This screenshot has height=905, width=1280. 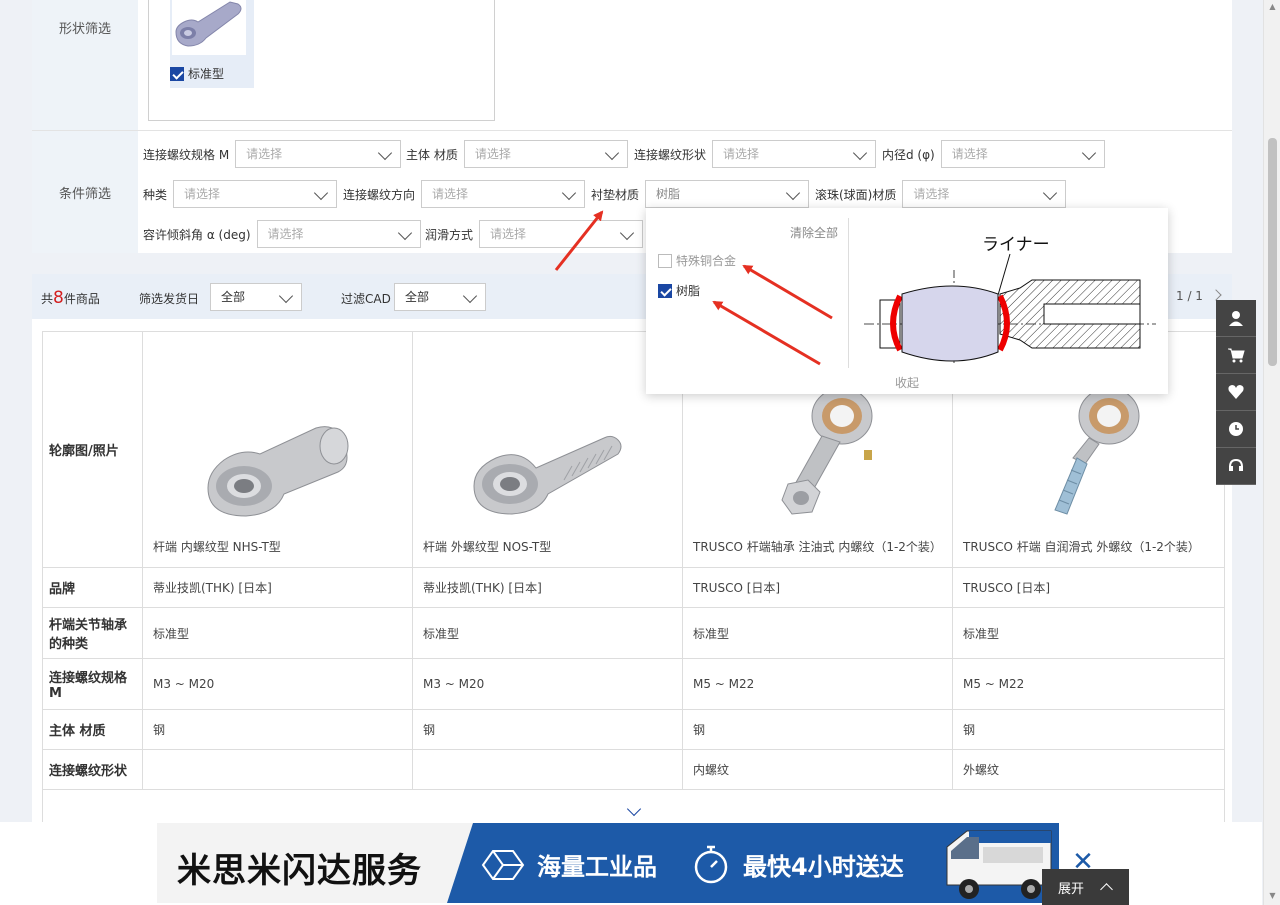 What do you see at coordinates (711, 864) in the screenshot?
I see `stopwatch-icon` at bounding box center [711, 864].